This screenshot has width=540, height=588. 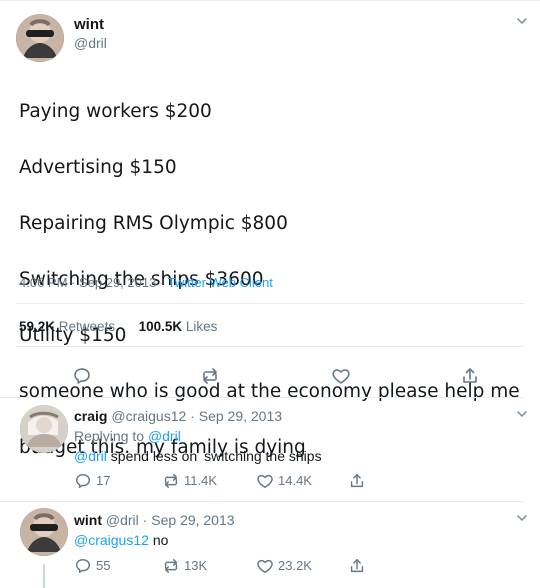 What do you see at coordinates (115, 111) in the screenshot?
I see `tweet-line-1: Paying workers $200` at bounding box center [115, 111].